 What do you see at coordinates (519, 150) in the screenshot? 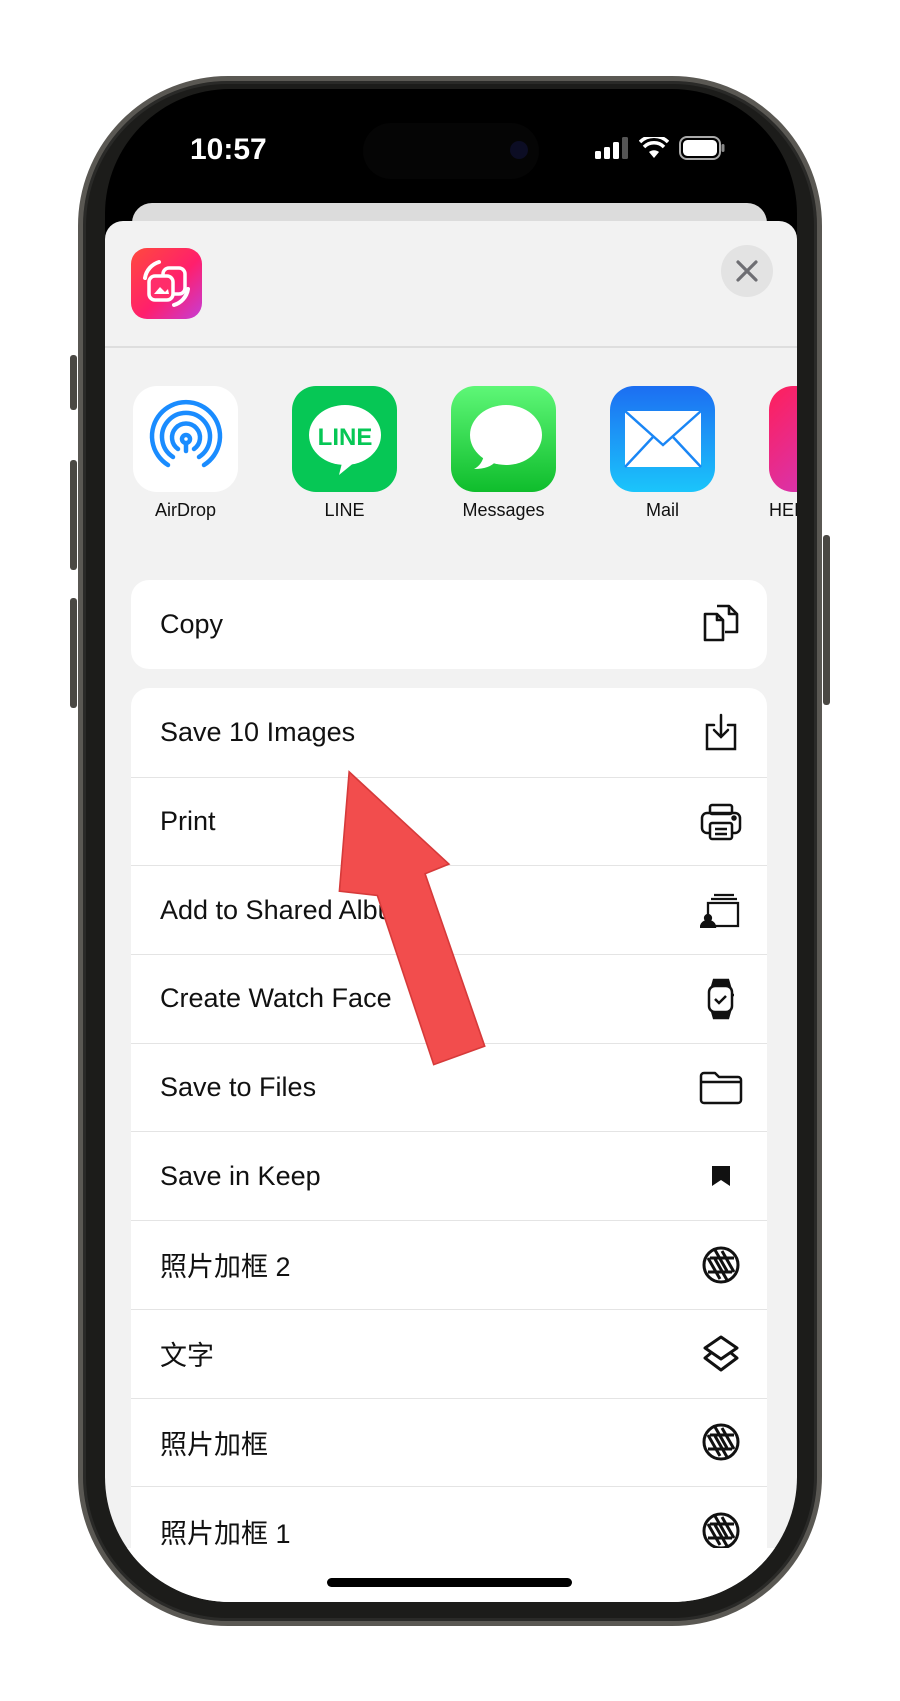
I see `camera-icon` at bounding box center [519, 150].